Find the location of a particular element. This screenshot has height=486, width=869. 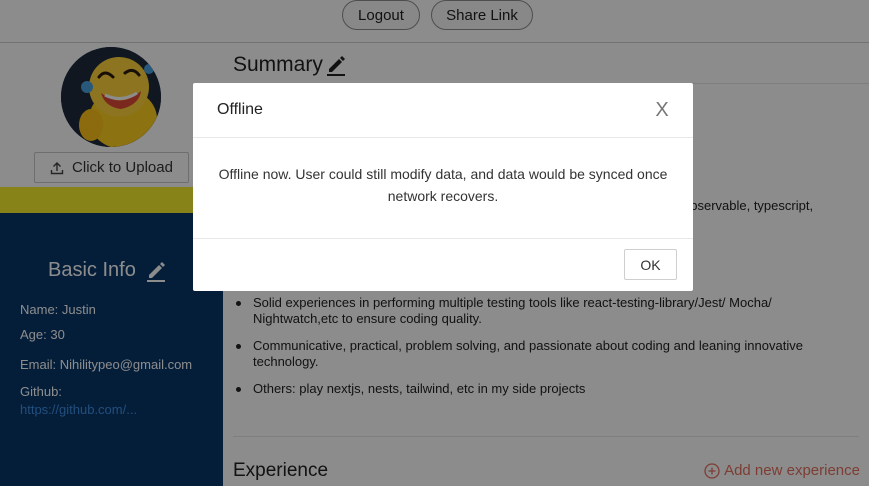

dialog-header-divider is located at coordinates (443, 137).